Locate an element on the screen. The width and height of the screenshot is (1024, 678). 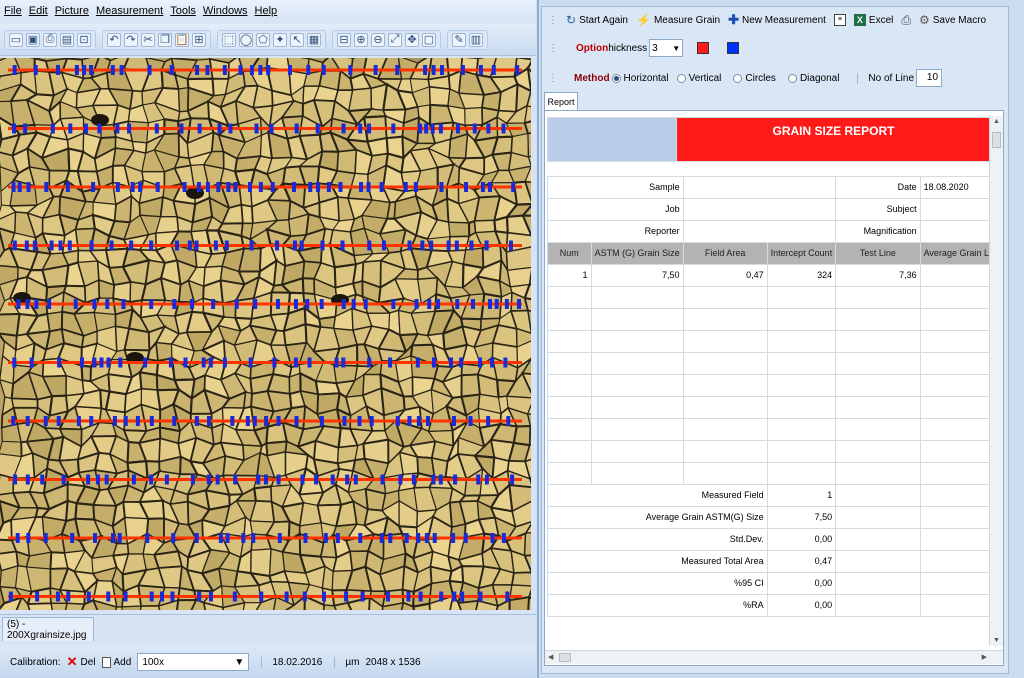
menu-measurement: Measurement is located at coordinates (129, 11).